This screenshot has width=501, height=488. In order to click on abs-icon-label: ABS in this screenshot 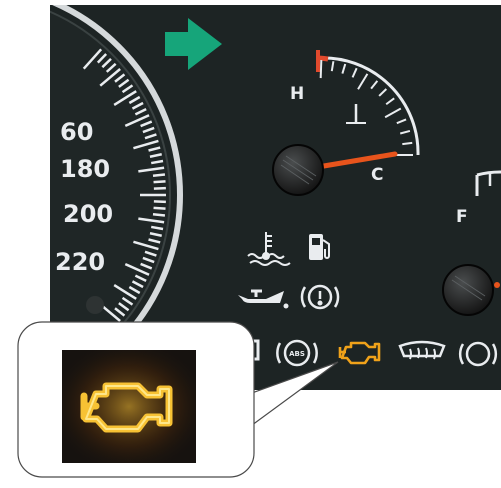, I will do `click(297, 354)`.